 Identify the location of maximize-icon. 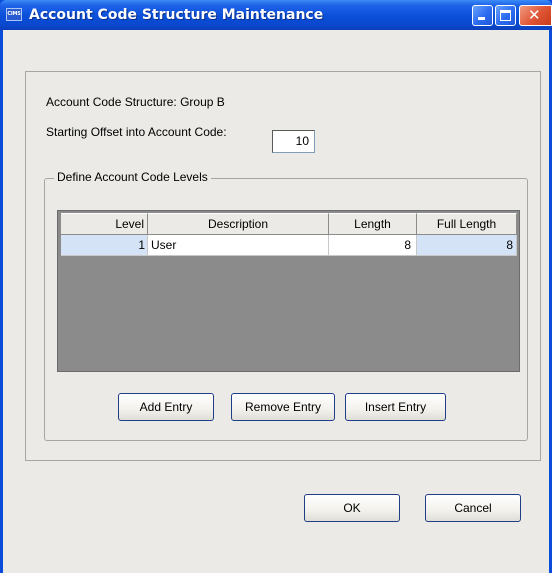
(505, 15).